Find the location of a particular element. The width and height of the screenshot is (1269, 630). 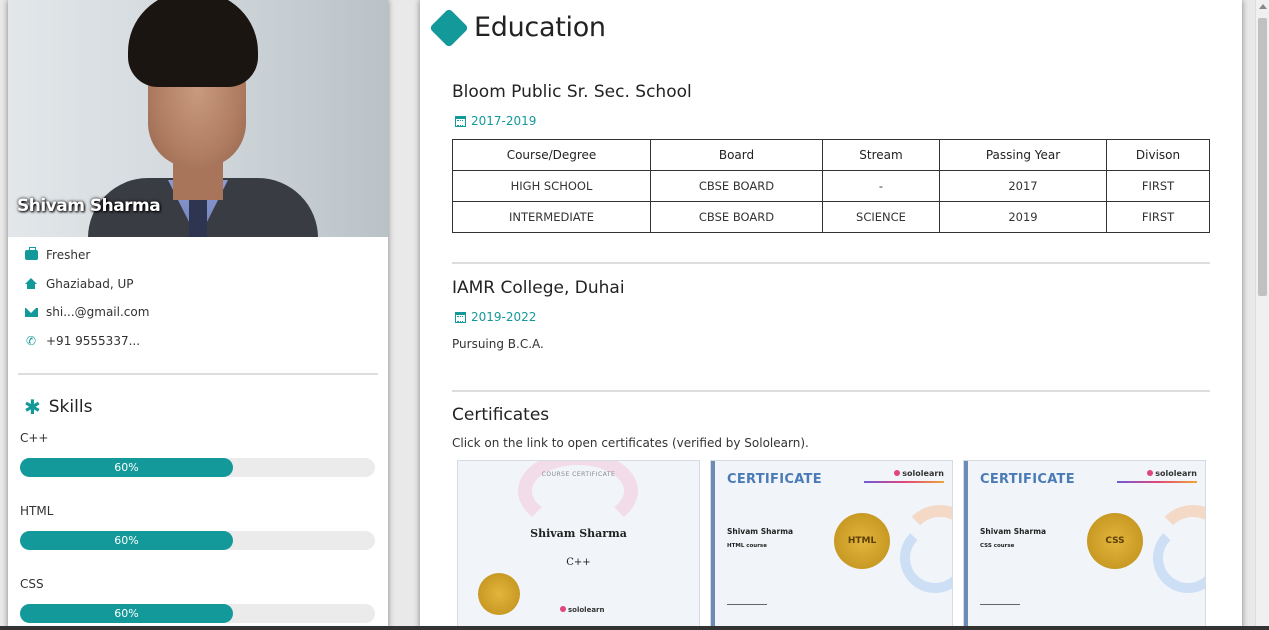

scrollbar-thumb is located at coordinates (1262, 157).